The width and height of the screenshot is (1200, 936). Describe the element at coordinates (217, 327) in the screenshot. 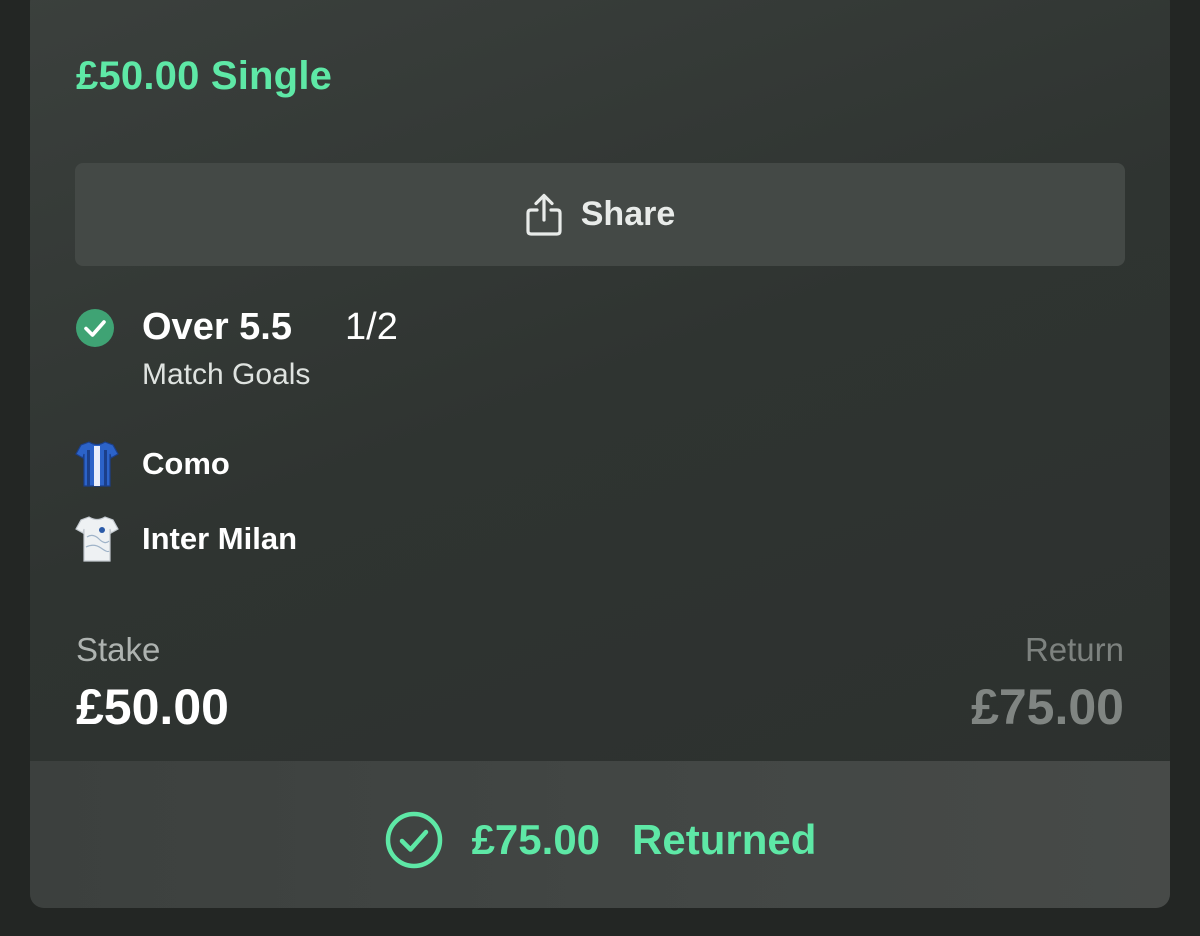

I see `selection-name: Over 5.5` at that location.